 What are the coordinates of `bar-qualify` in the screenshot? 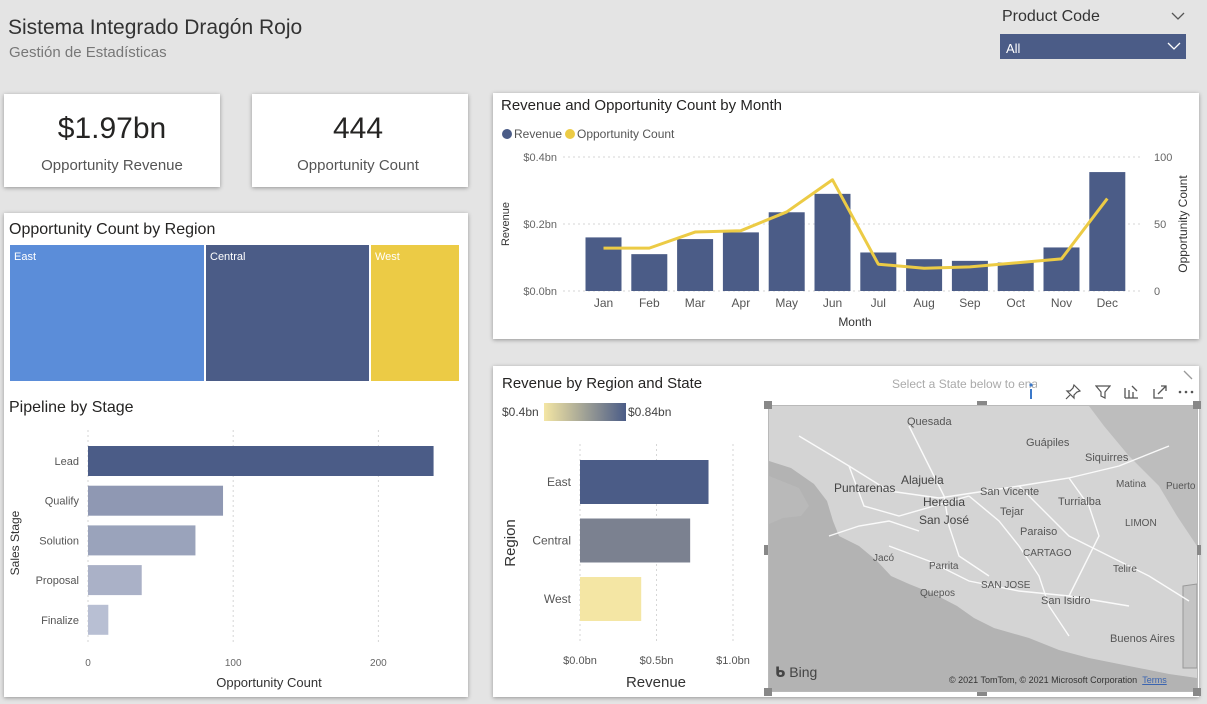 It's located at (156, 500).